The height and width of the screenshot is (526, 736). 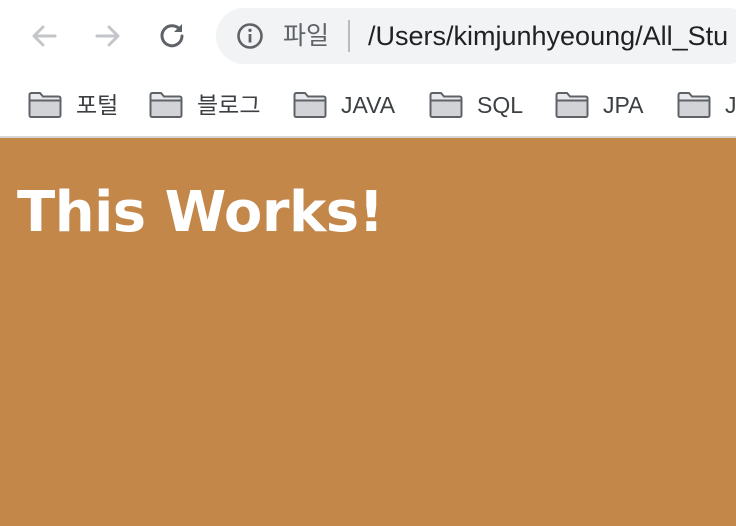 I want to click on url-text: /Users/kimjunhyeoung/All_Stu, so click(x=548, y=36).